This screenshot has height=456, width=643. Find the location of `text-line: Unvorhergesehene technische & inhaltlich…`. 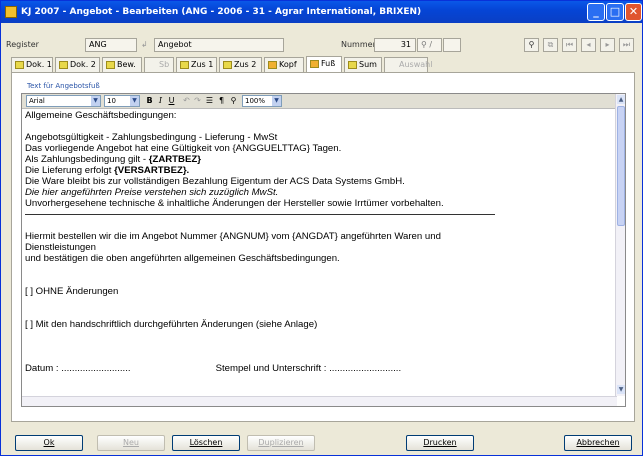

text-line: Unvorhergesehene technische & inhaltlich… is located at coordinates (234, 203).